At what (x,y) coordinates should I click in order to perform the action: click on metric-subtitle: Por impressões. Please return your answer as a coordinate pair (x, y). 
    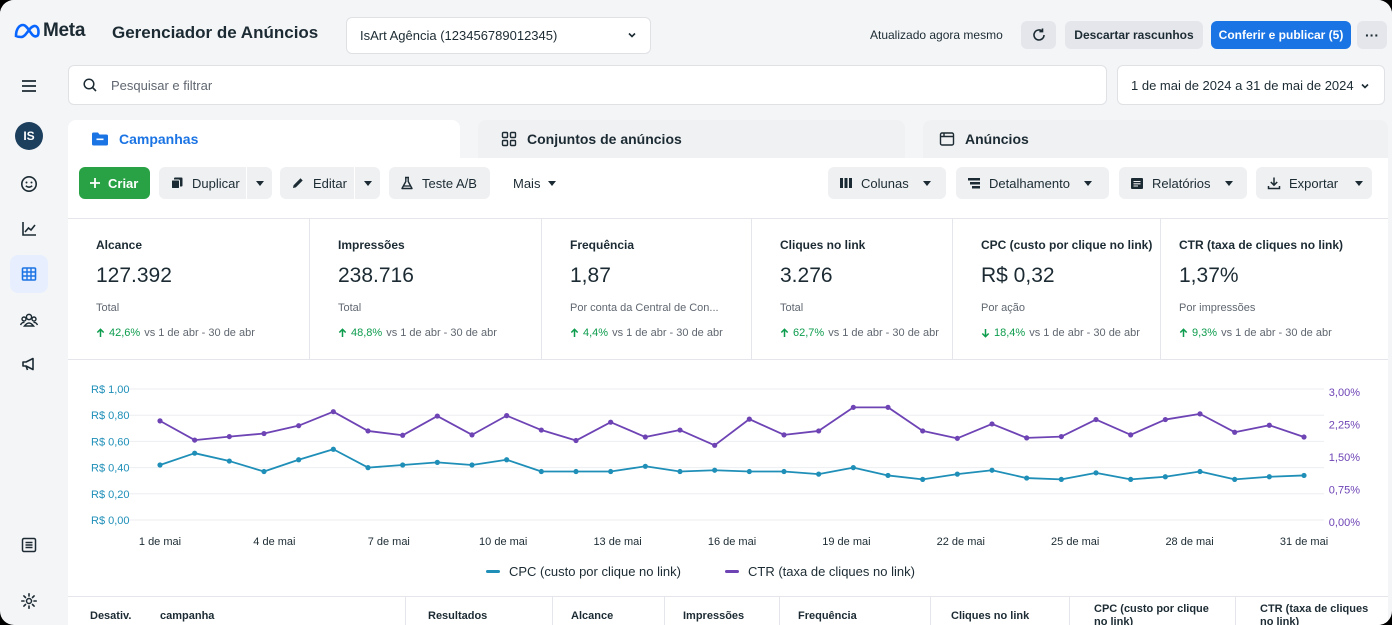
    Looking at the image, I should click on (1217, 308).